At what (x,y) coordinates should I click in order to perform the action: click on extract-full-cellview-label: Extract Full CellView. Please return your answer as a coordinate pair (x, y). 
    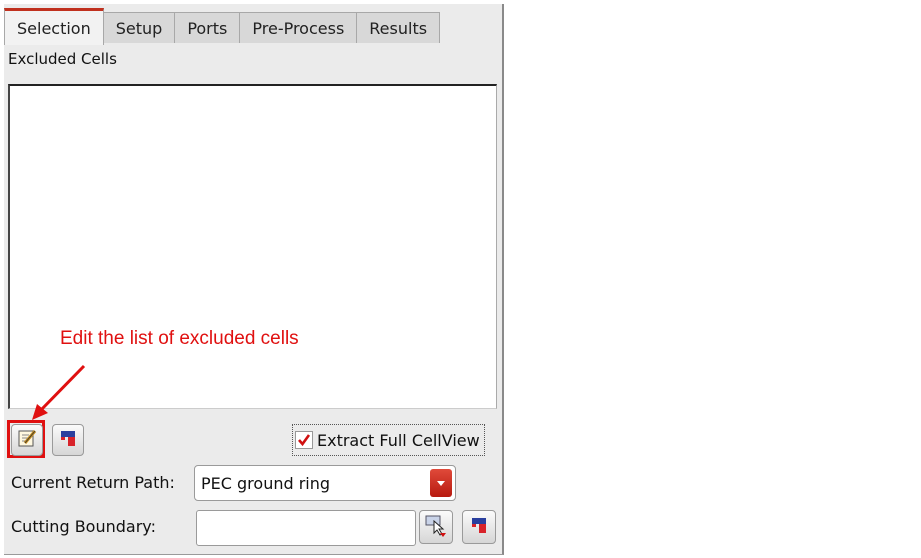
    Looking at the image, I should click on (398, 440).